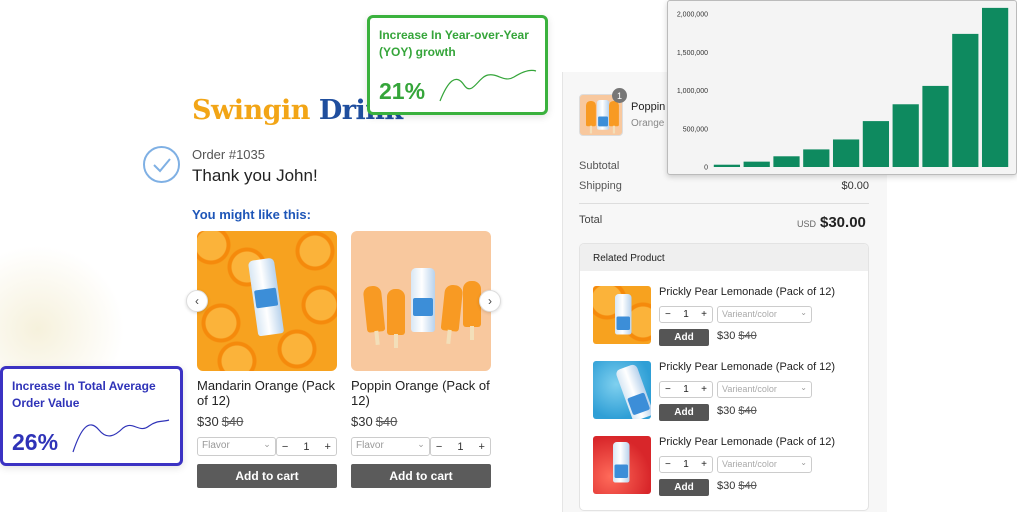 This screenshot has height=512, width=1017. I want to click on background-glow, so click(62, 315).